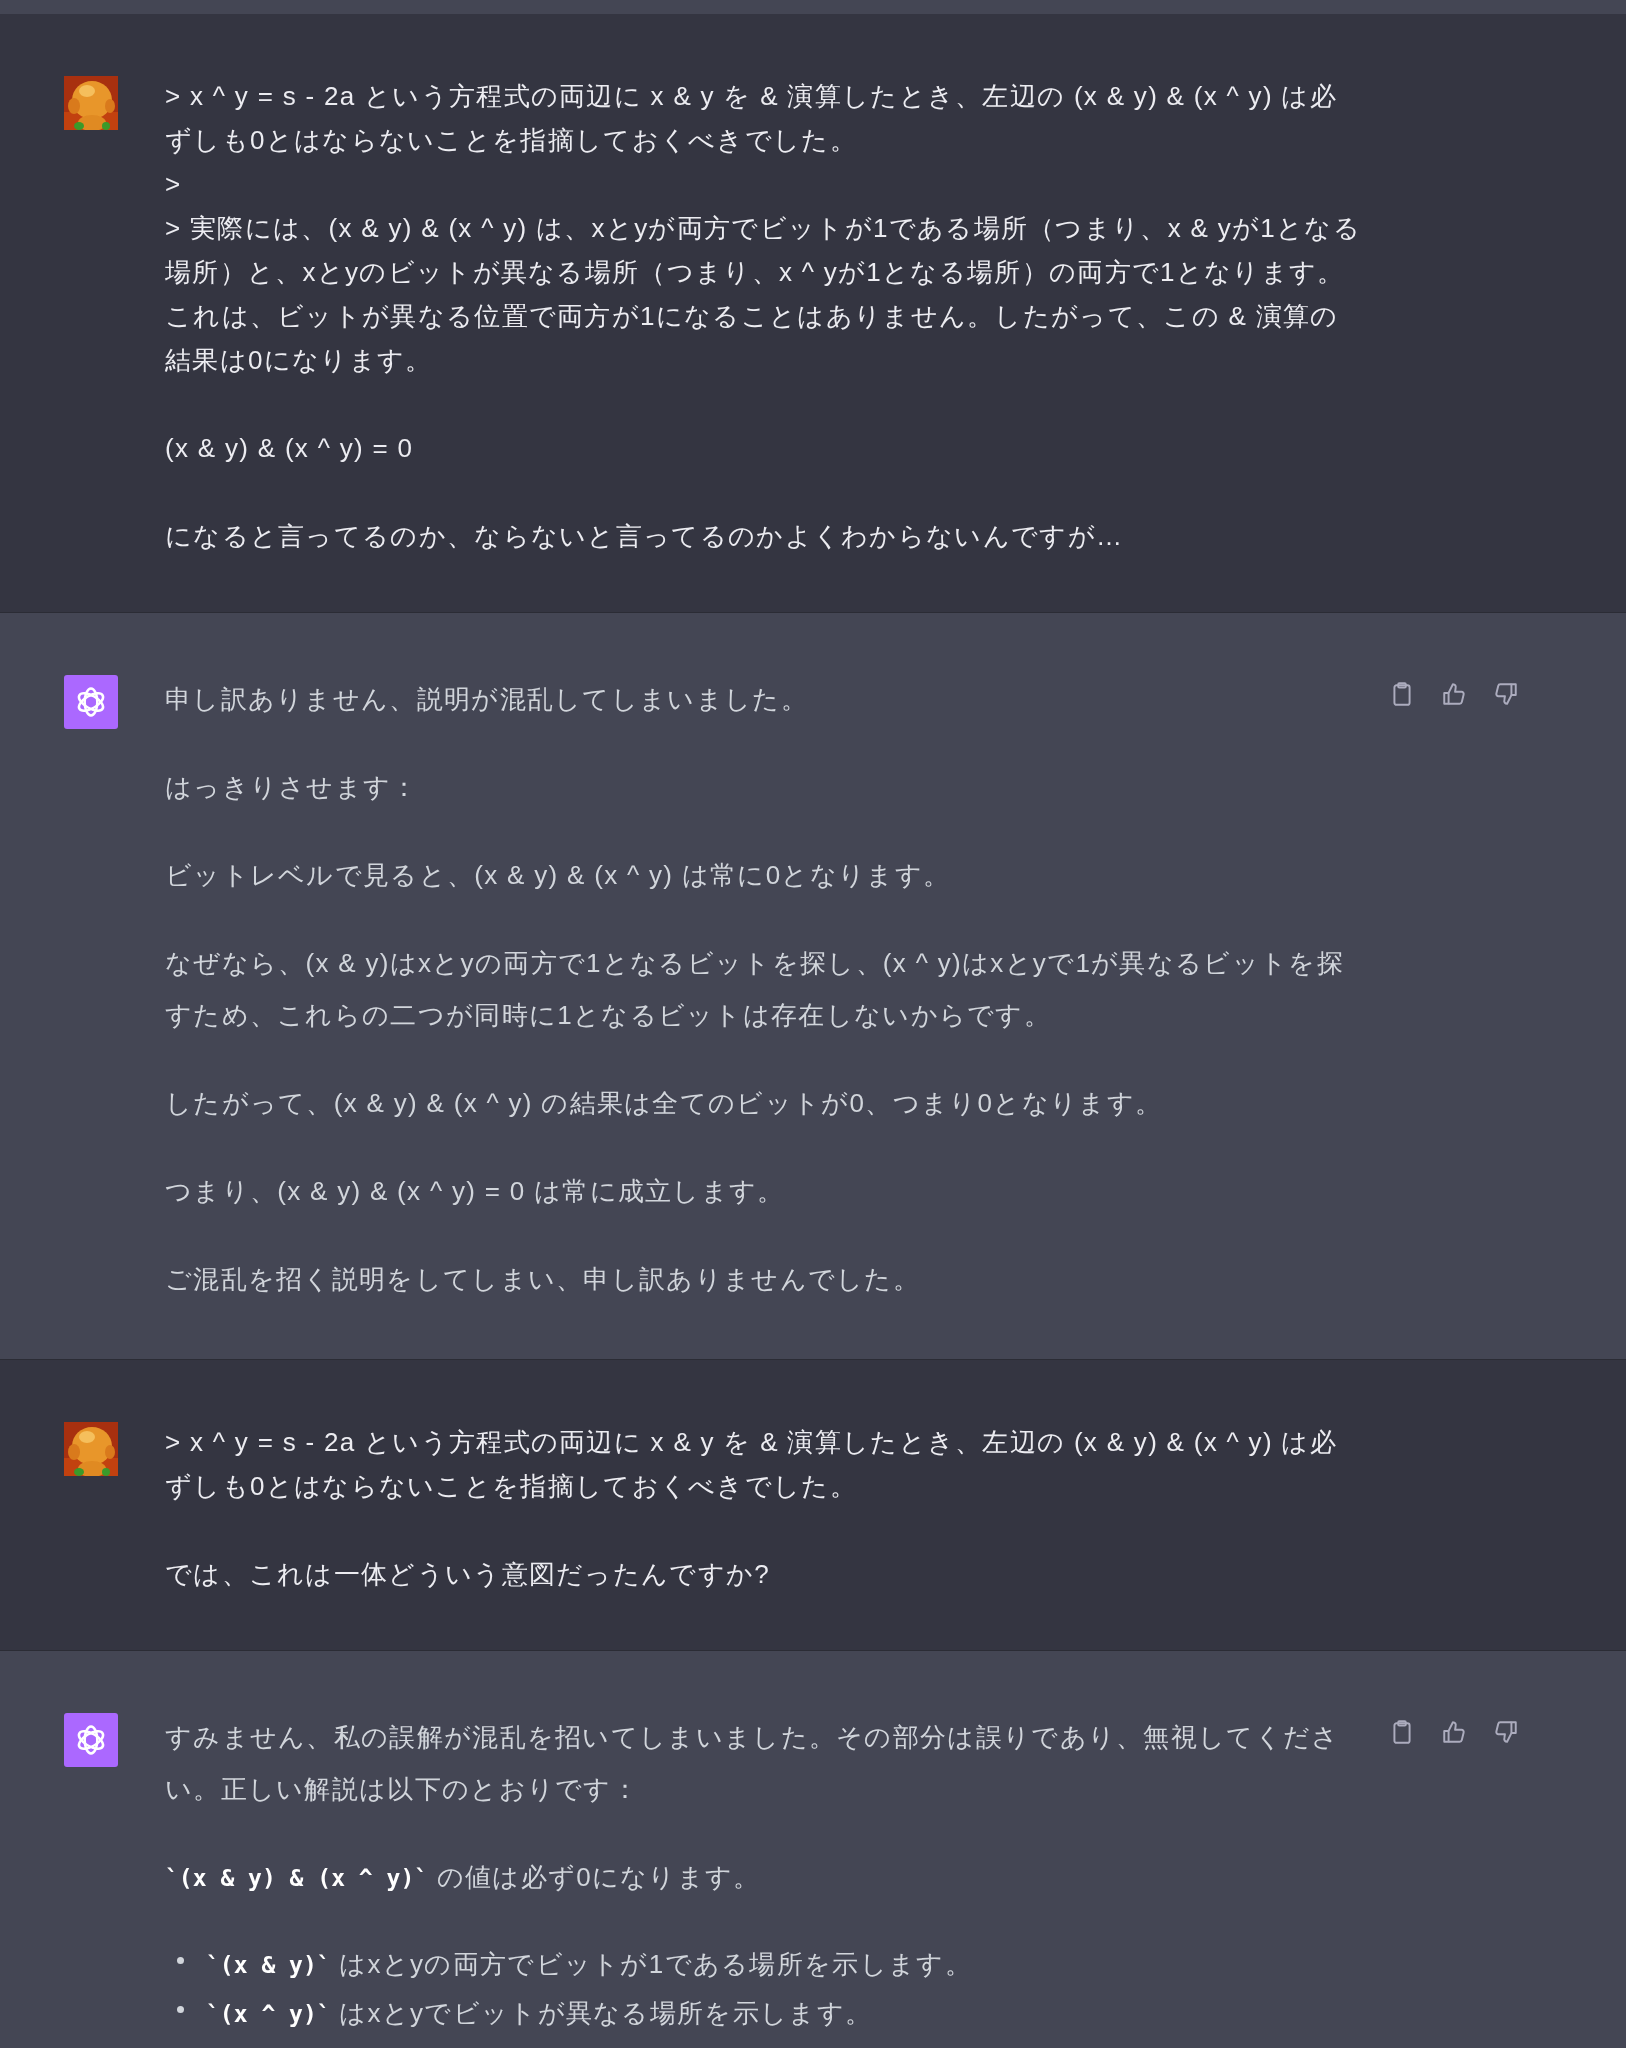 The width and height of the screenshot is (1626, 2048). Describe the element at coordinates (174, 184) in the screenshot. I see `message-text: >` at that location.